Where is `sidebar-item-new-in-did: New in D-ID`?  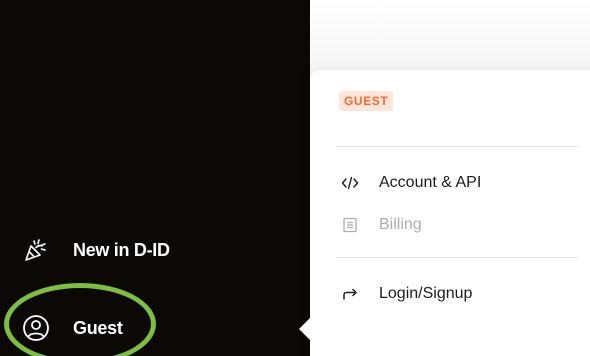 sidebar-item-new-in-did: New in D-ID is located at coordinates (96, 250).